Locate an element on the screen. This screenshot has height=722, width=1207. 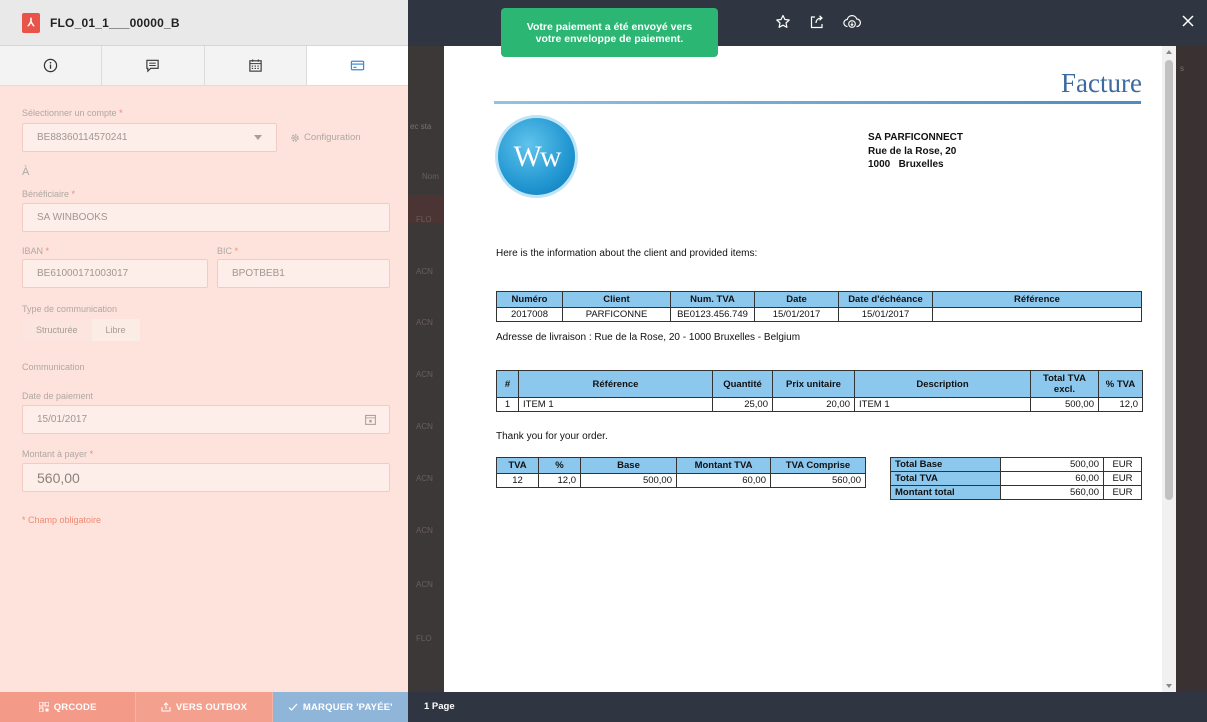
total-label: Total Base is located at coordinates (945, 464).